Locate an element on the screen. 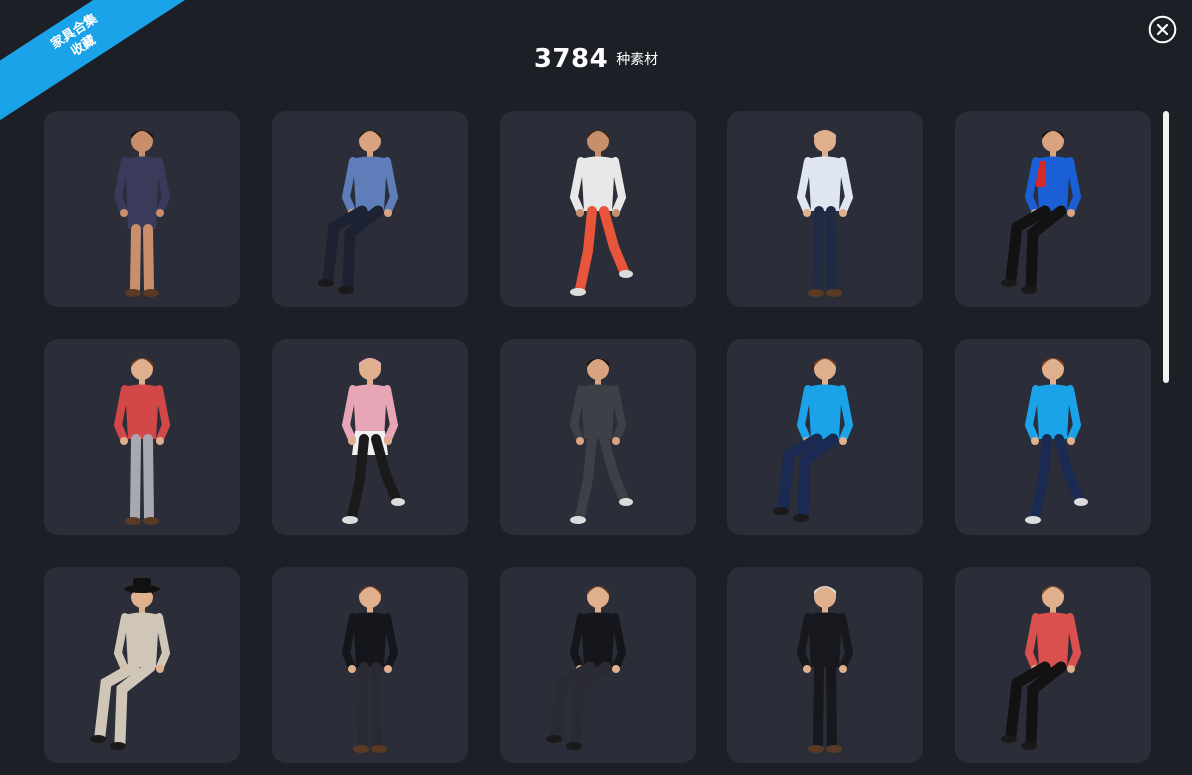 The image size is (1192, 775). asset-card: man-windbreaker-sitting is located at coordinates (1053, 209).